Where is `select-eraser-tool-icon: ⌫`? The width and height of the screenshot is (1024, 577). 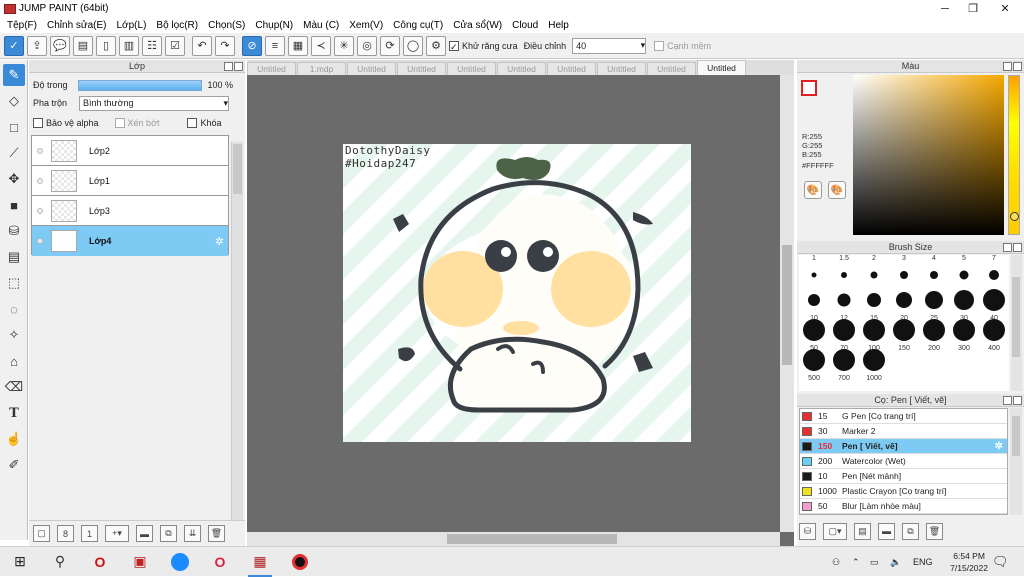 select-eraser-tool-icon: ⌫ is located at coordinates (14, 387).